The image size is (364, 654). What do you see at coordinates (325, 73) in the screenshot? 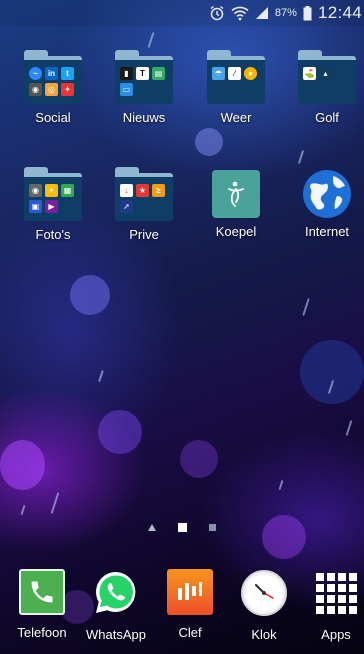
I see `golf-scorecard-icon: ▴` at bounding box center [325, 73].